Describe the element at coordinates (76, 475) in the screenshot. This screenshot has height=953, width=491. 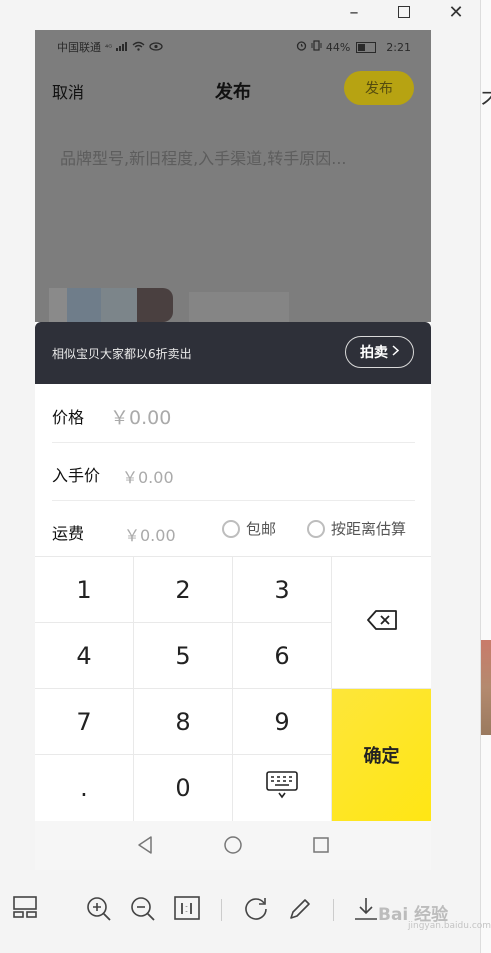
I see `cost-label: 入手价` at that location.